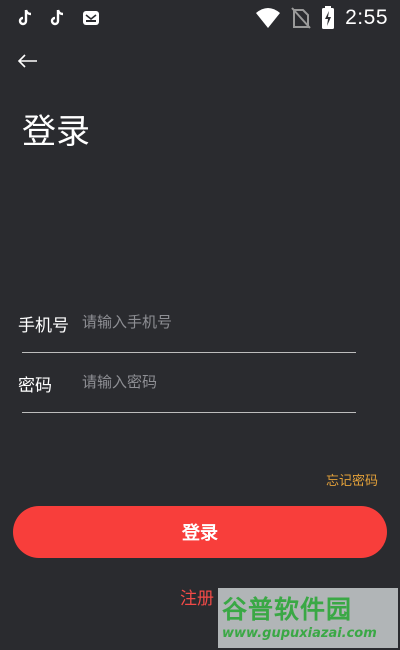 The image size is (400, 650). I want to click on clock: 2:55, so click(366, 17).